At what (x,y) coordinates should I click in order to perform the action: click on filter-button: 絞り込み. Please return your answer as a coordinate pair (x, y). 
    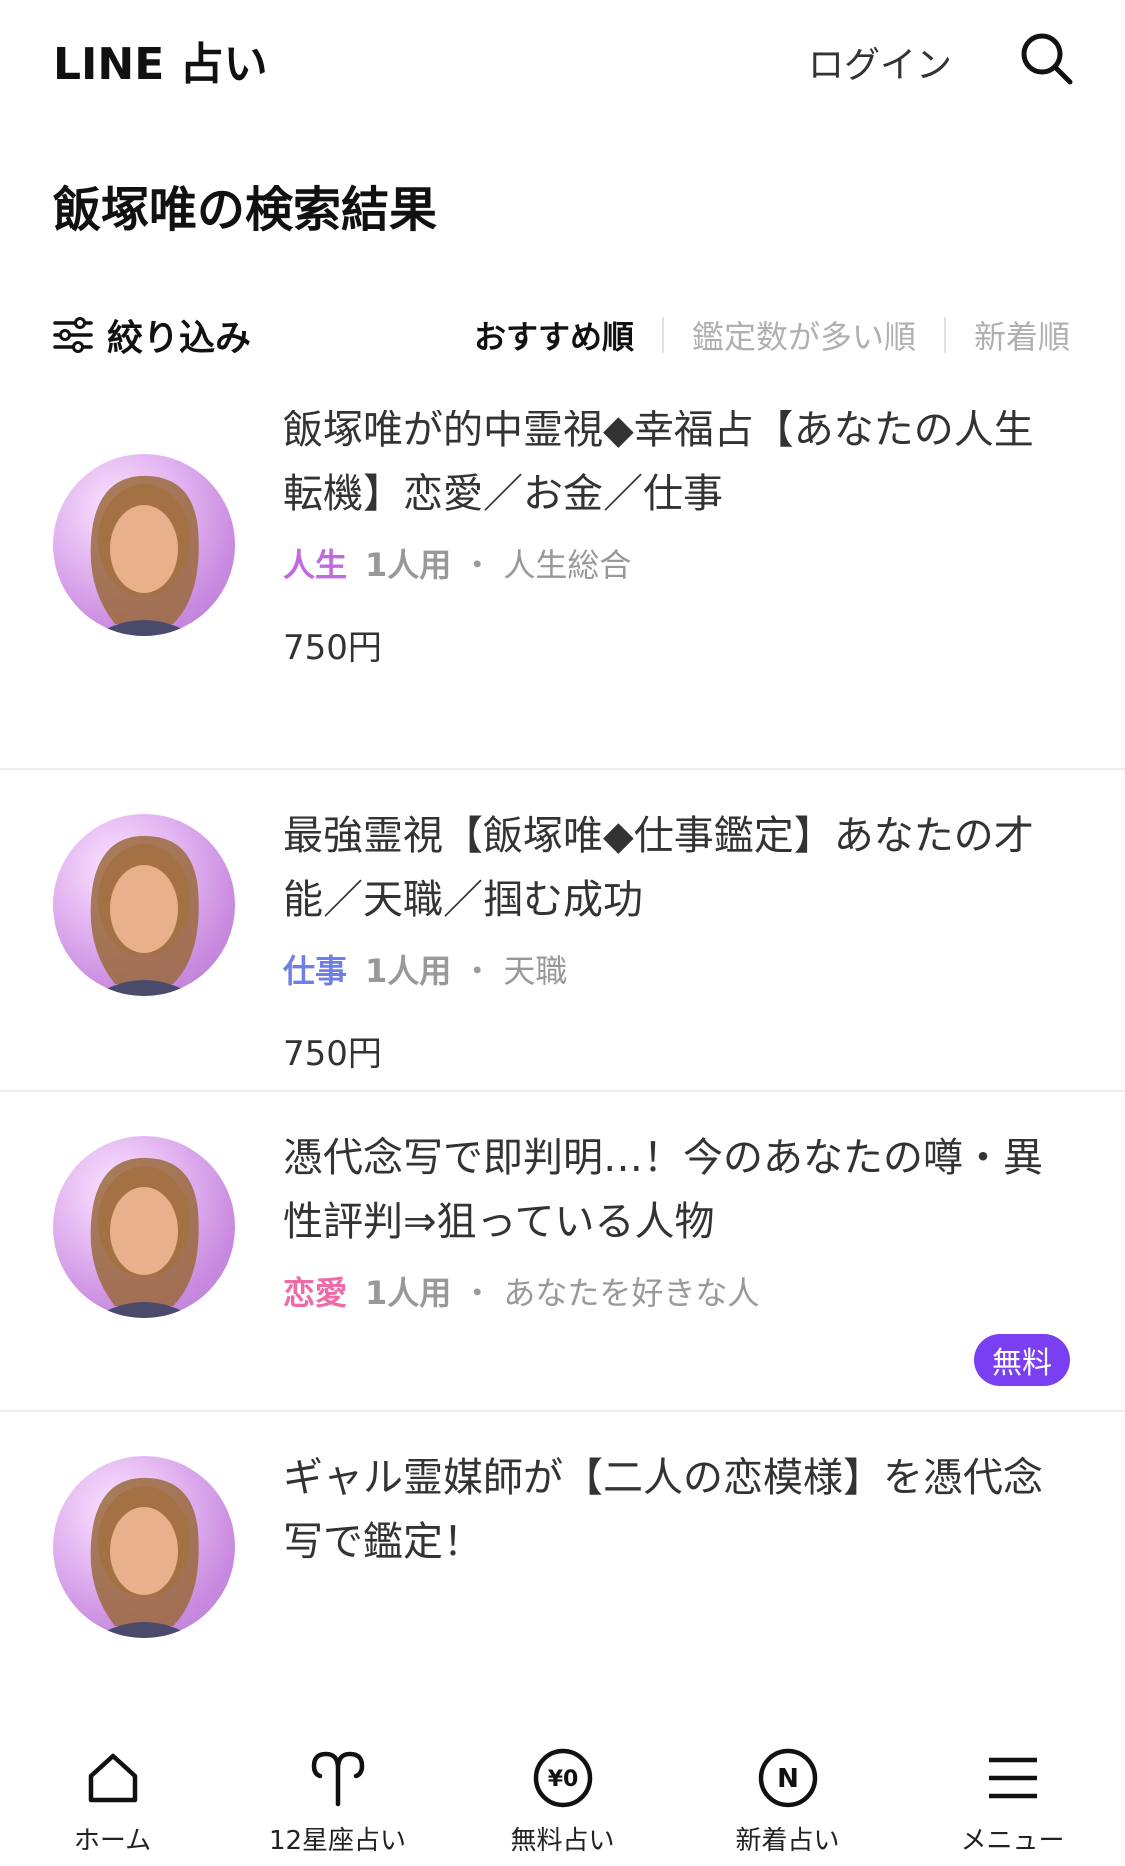
    Looking at the image, I should click on (152, 335).